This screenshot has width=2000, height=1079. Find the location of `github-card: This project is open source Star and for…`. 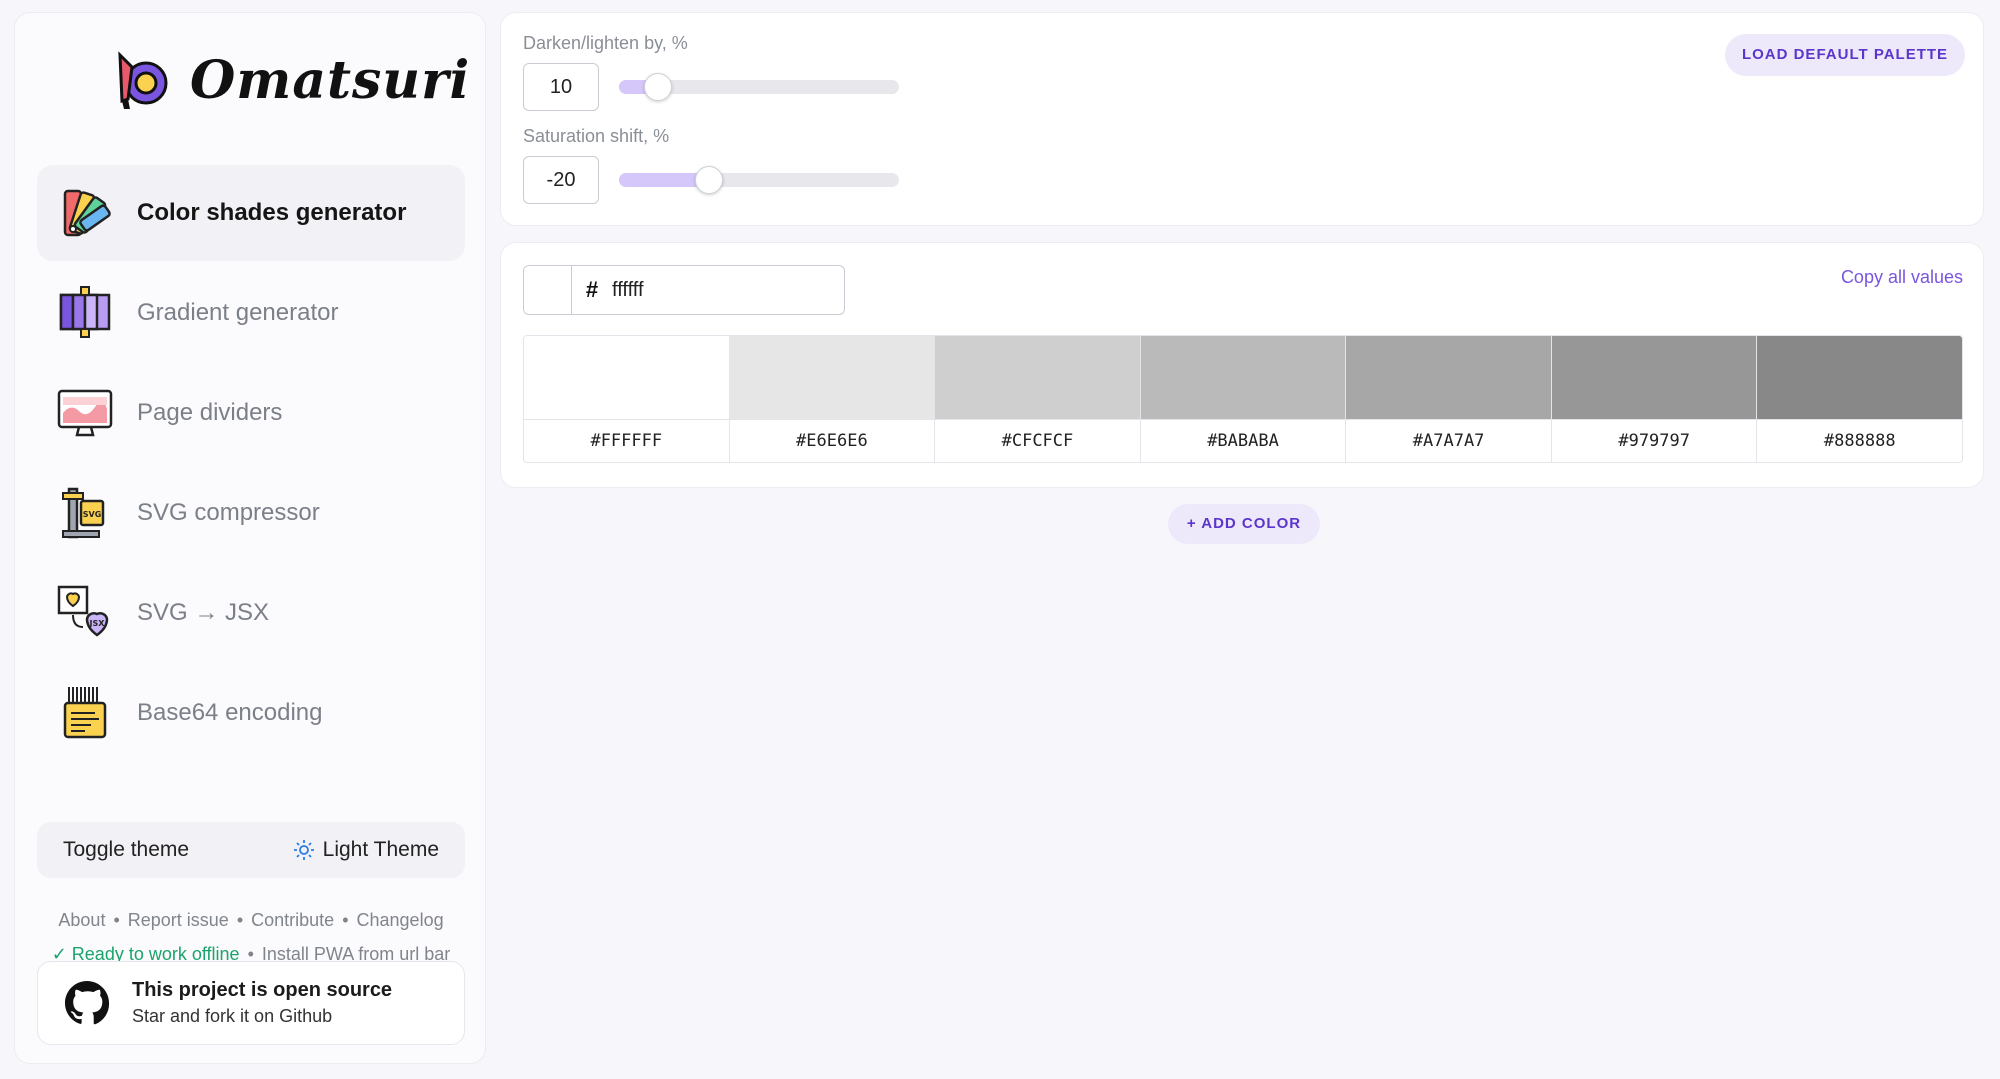

github-card: This project is open source Star and for… is located at coordinates (251, 1003).